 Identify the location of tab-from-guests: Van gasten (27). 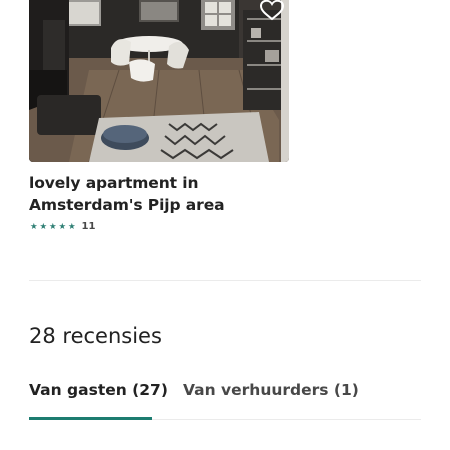
(98, 398).